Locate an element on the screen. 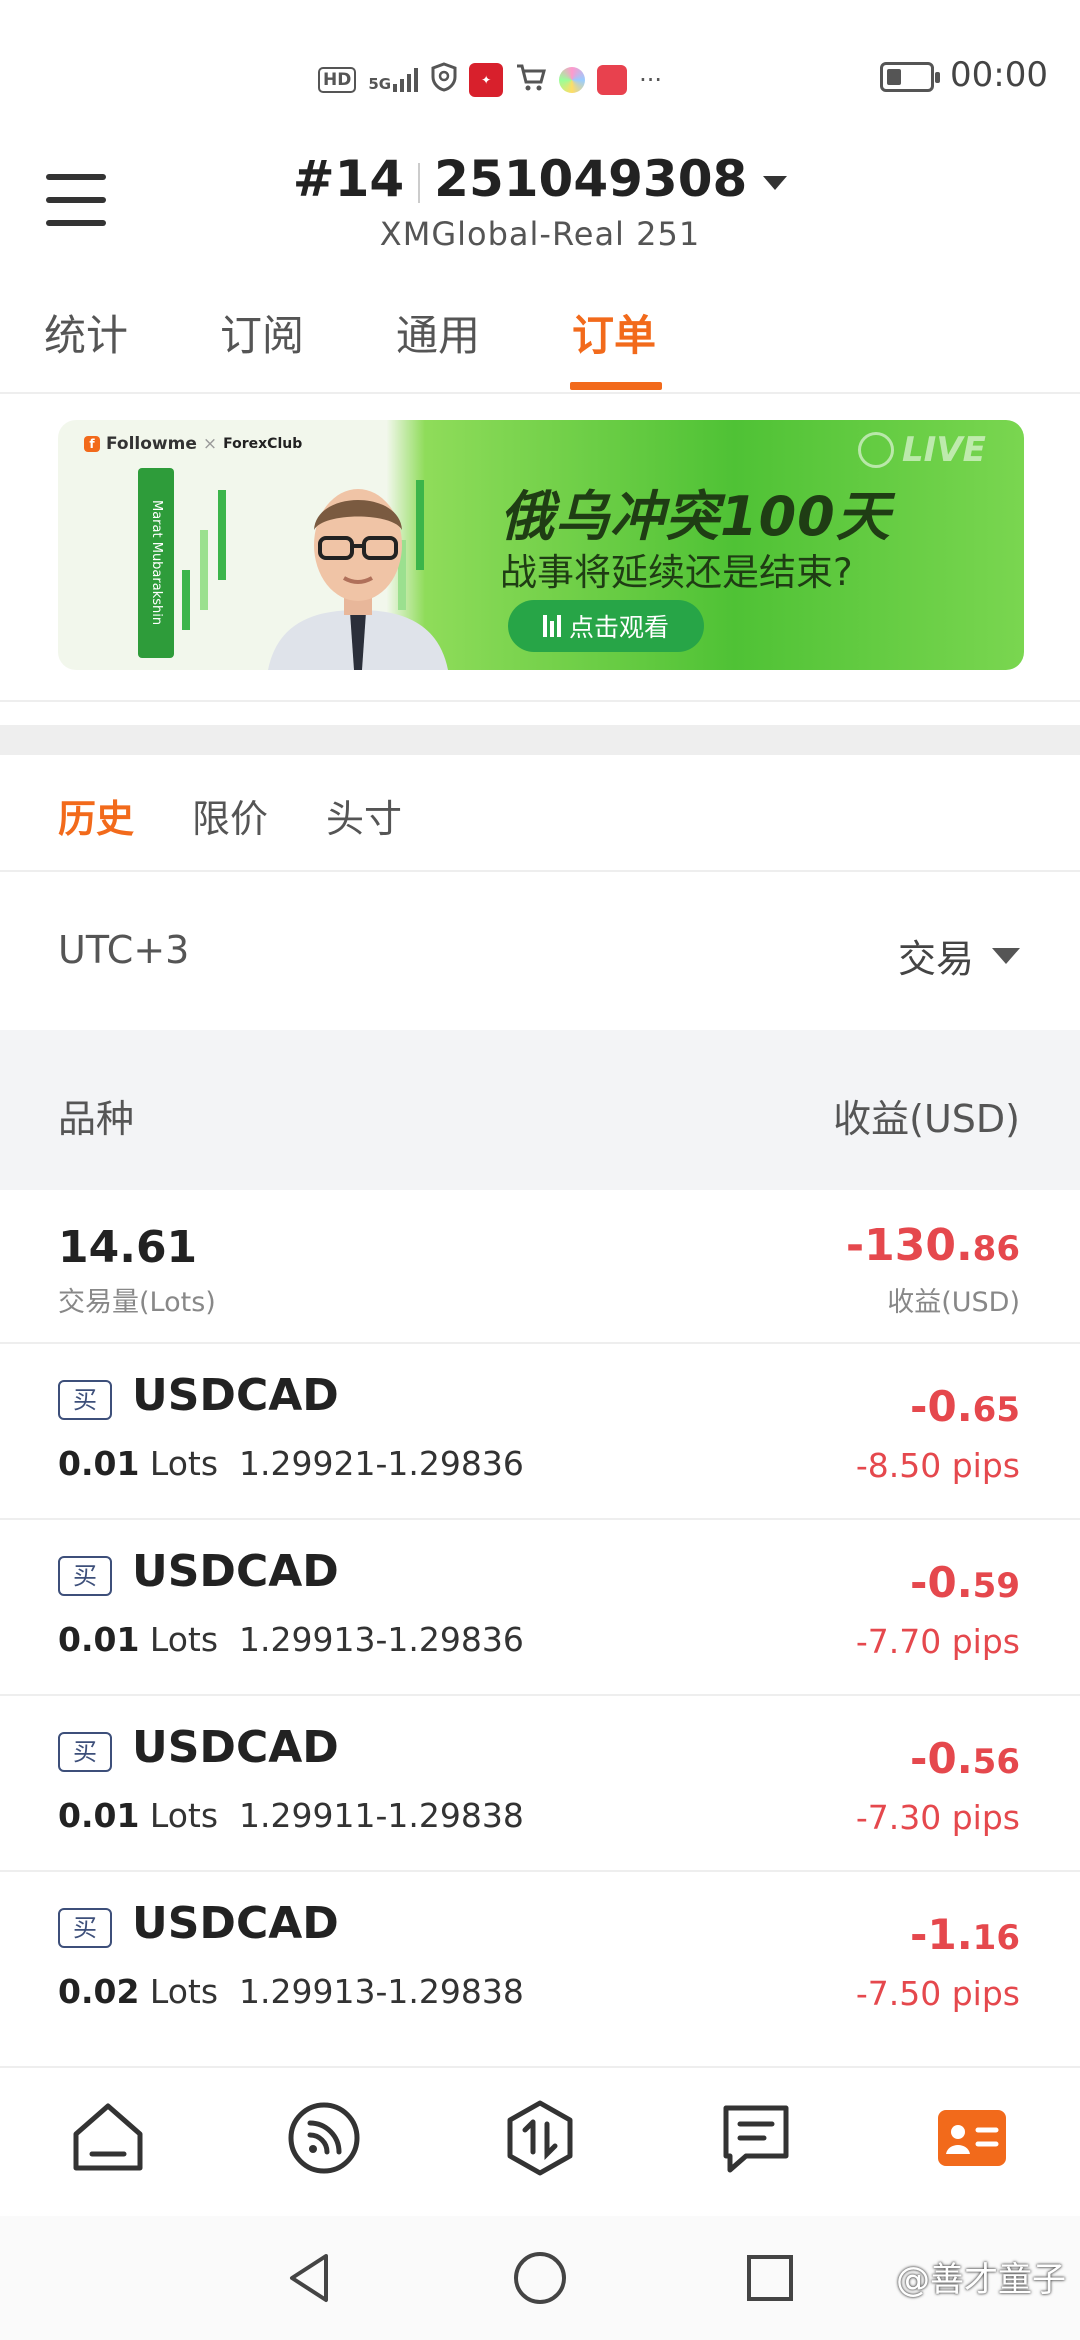 The height and width of the screenshot is (2340, 1080). column-profit: 收益(USD) is located at coordinates (926, 1119).